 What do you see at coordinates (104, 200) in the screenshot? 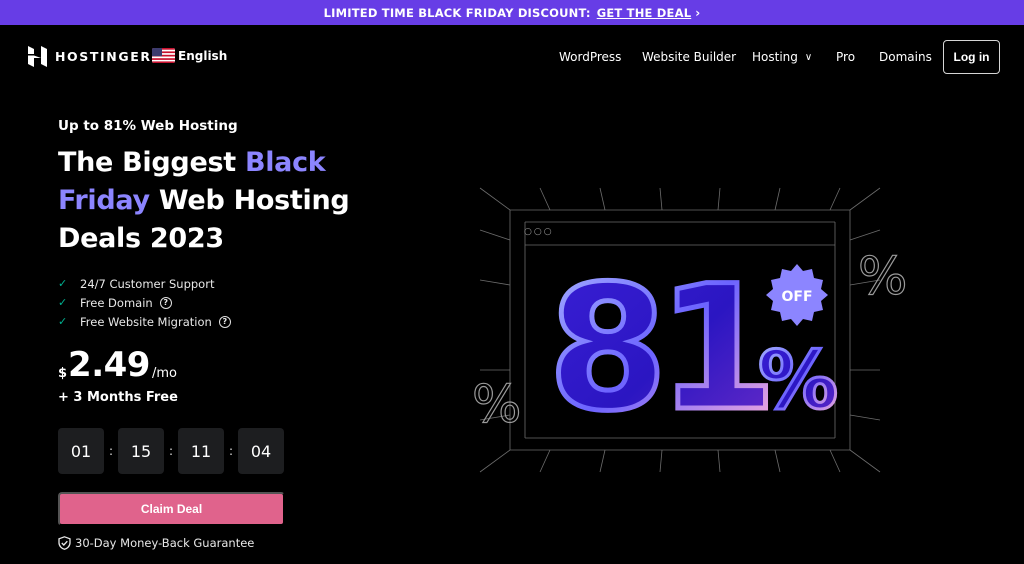
I see `title-accent-friday: Friday` at bounding box center [104, 200].